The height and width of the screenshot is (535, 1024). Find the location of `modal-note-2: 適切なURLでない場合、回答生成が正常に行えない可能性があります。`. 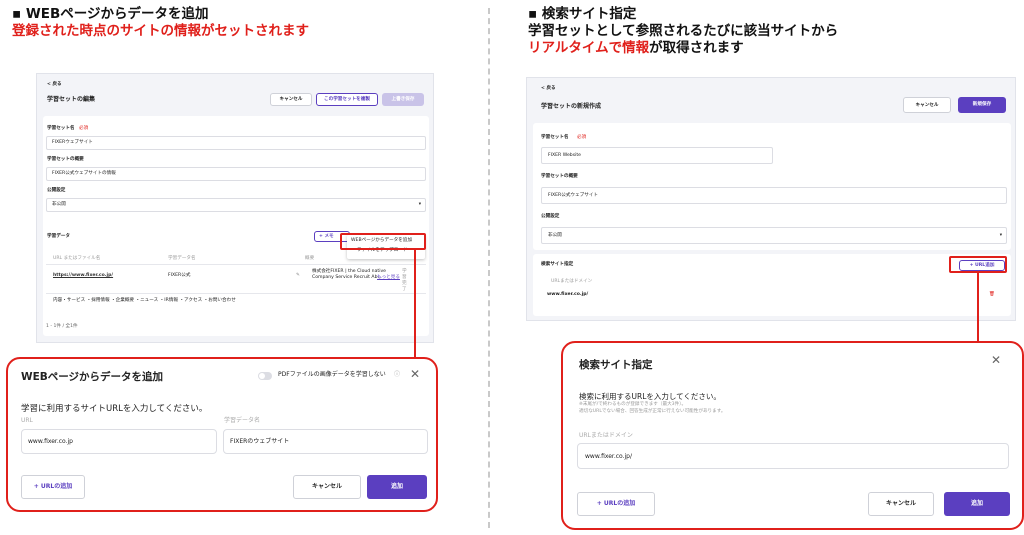

modal-note-2: 適切なURLでない場合、回答生成が正常に行えない可能性があります。 is located at coordinates (652, 411).